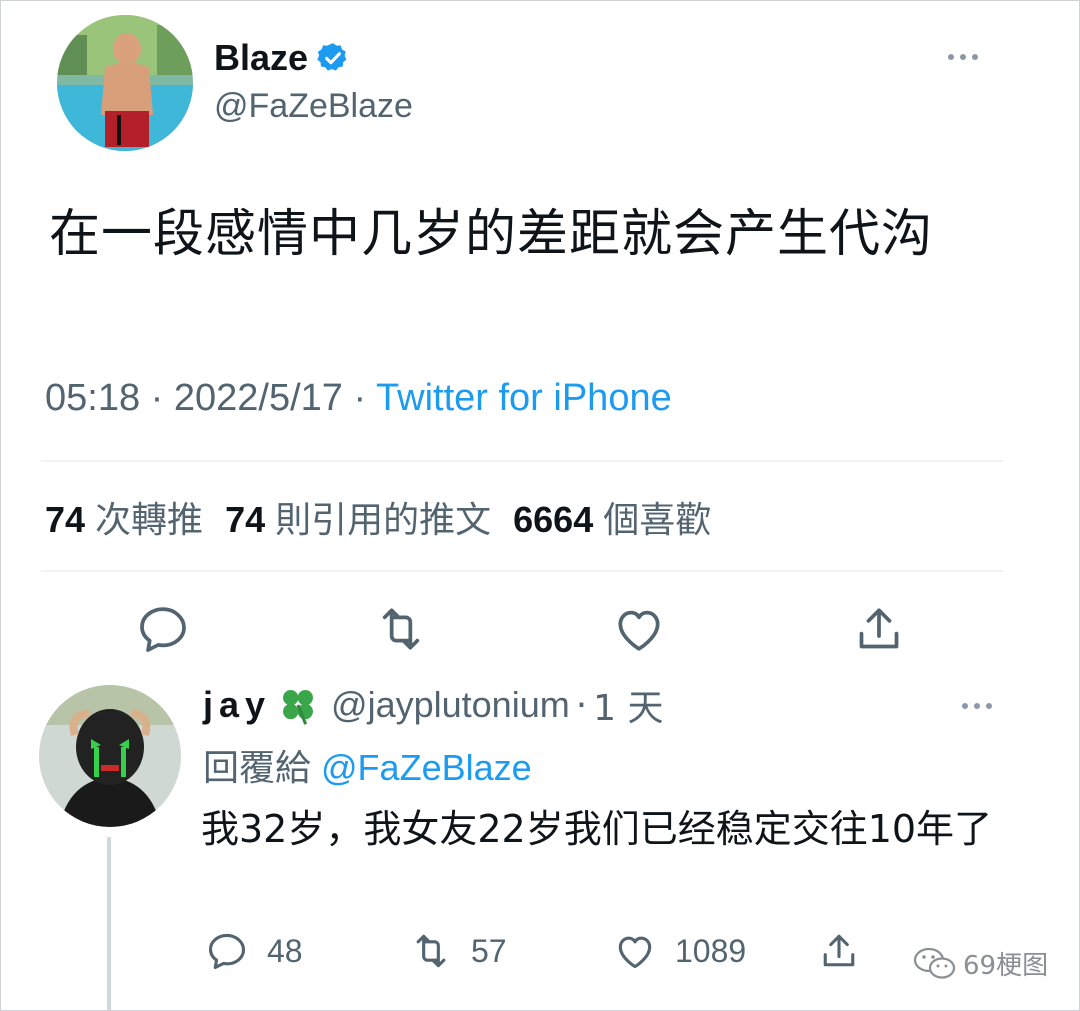  I want to click on verified-badge-icon, so click(332, 57).